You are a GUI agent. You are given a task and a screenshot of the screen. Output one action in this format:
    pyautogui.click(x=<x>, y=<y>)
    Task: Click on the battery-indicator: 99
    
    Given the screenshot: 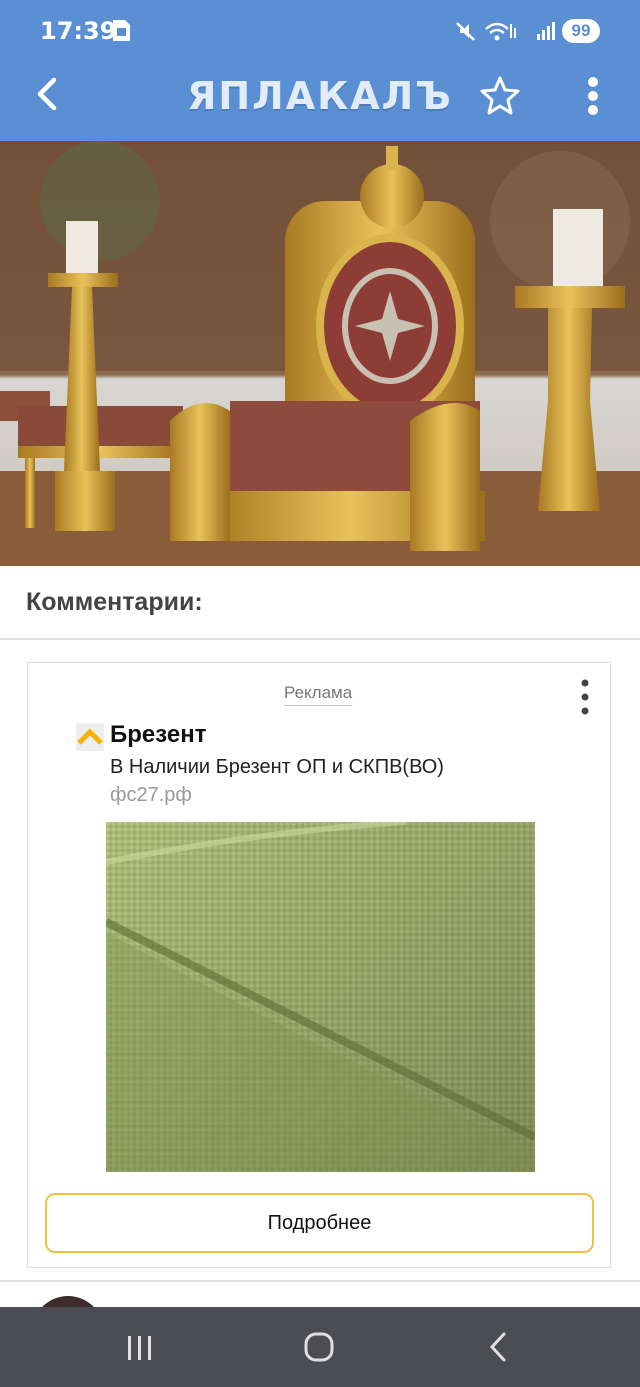 What is the action you would take?
    pyautogui.click(x=581, y=31)
    